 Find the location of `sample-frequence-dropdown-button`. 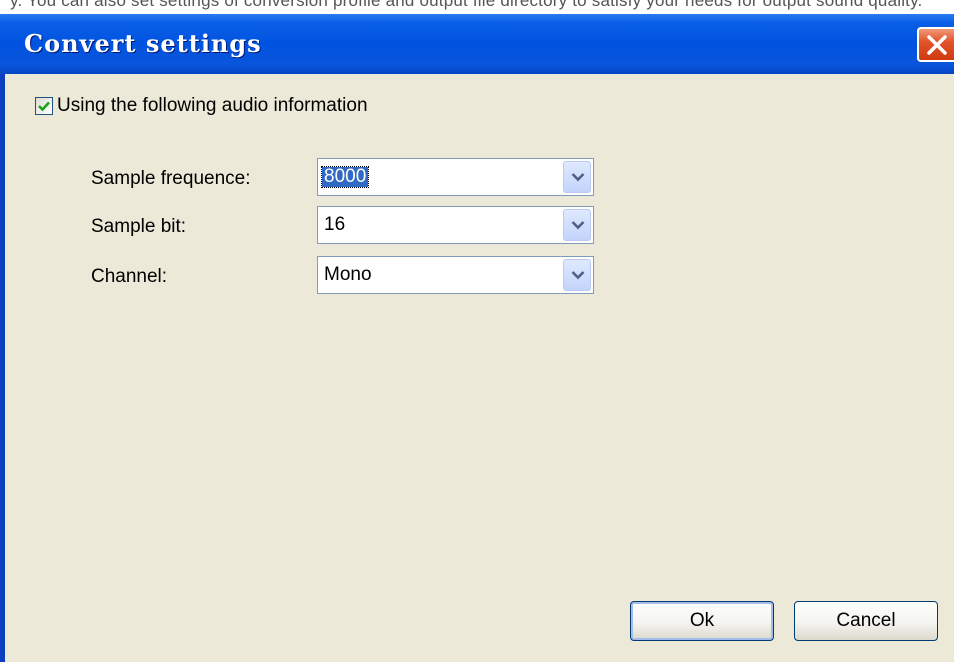

sample-frequence-dropdown-button is located at coordinates (577, 177).